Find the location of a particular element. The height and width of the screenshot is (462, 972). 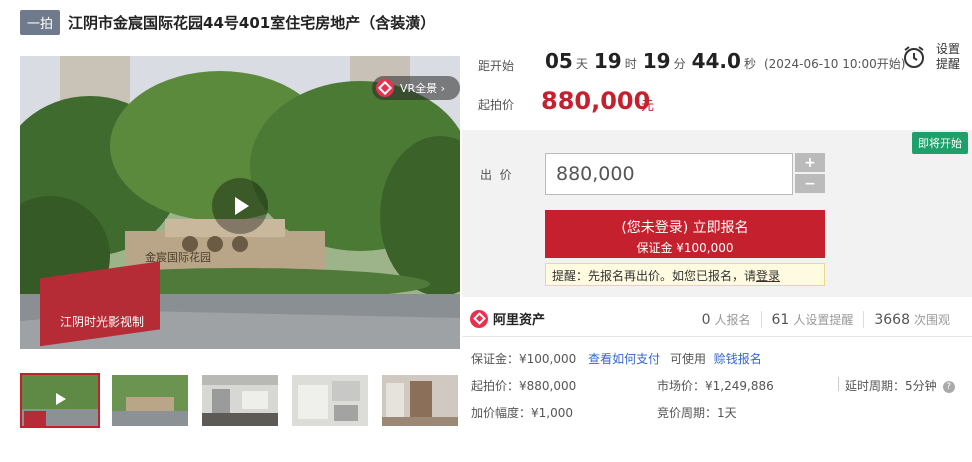

platform-row: 阿里资产 0 人报名 61 人设置提醒 3668 次围观 is located at coordinates (717, 319).